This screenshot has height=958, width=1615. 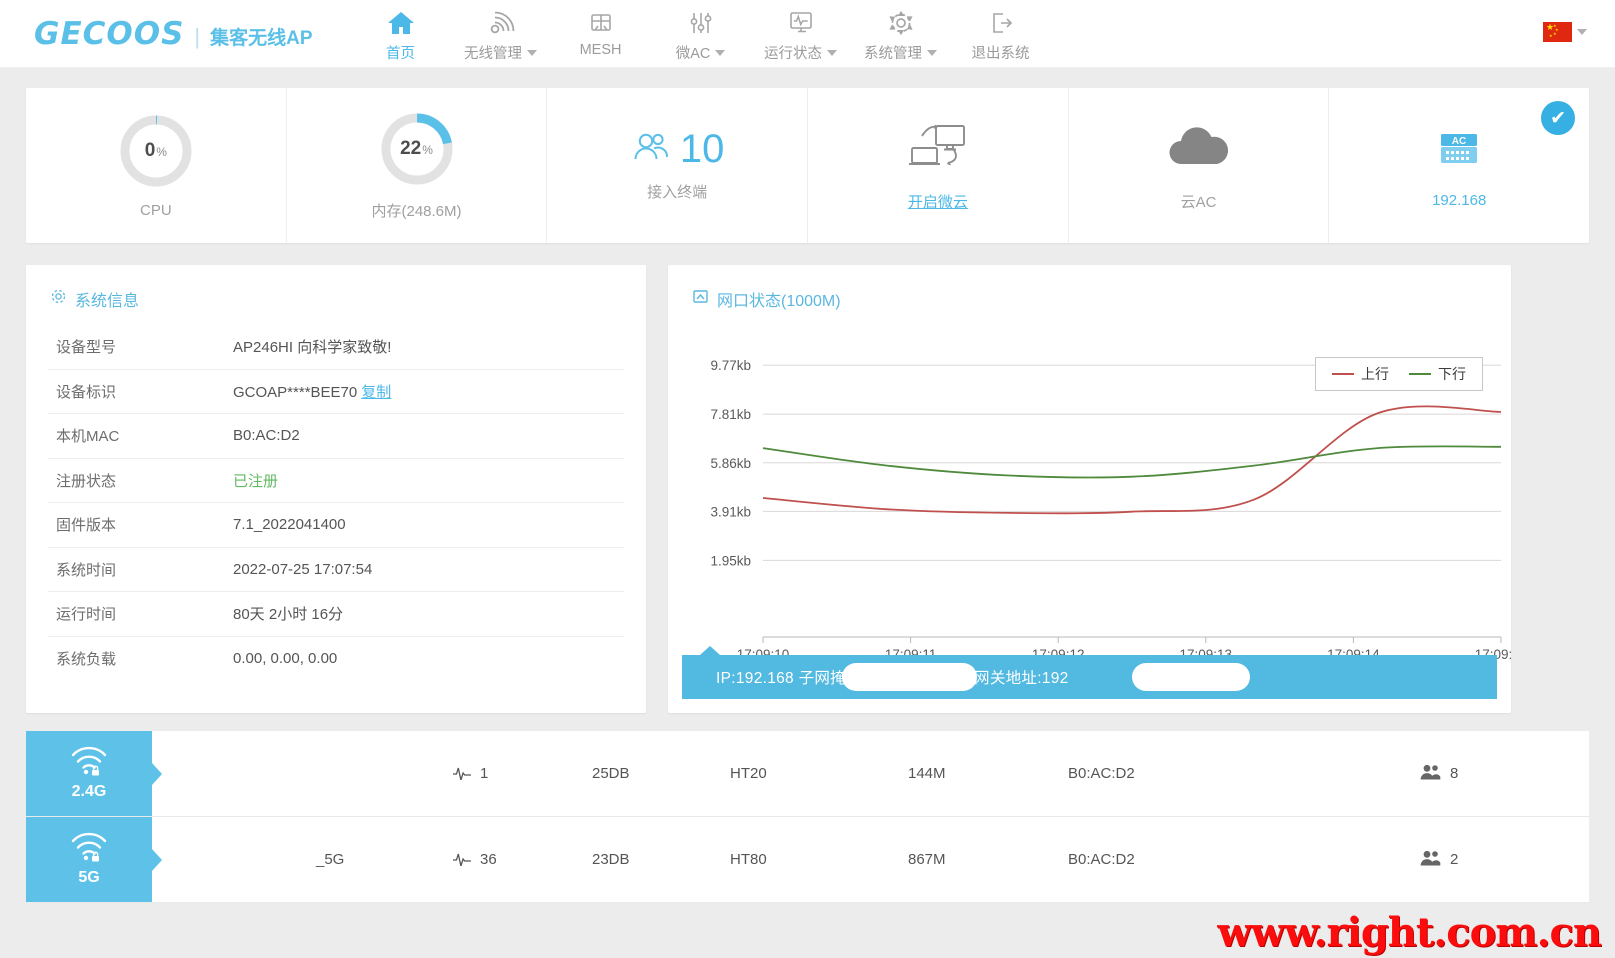 I want to click on legend-item-download: 下行, so click(x=1437, y=374).